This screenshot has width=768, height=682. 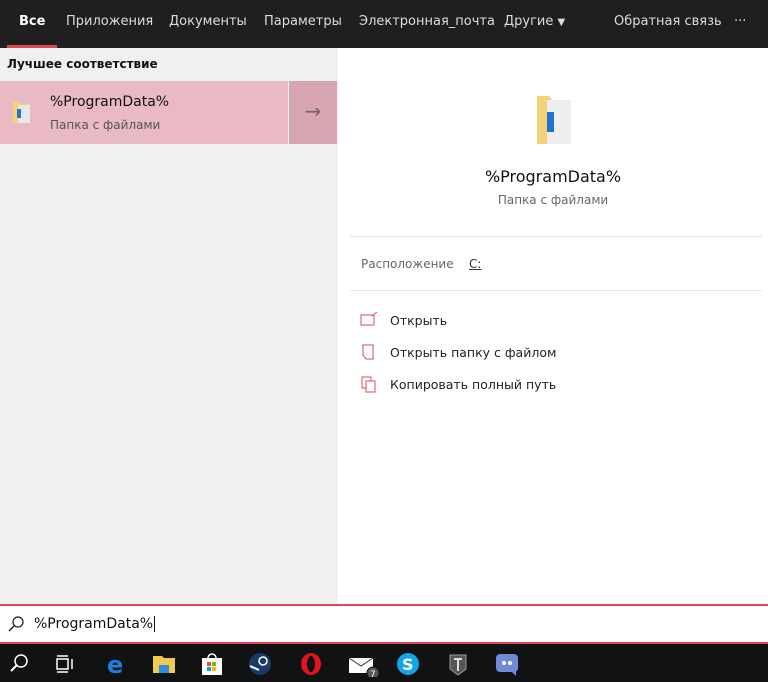 I want to click on tab-settings: Параметры, so click(x=303, y=24).